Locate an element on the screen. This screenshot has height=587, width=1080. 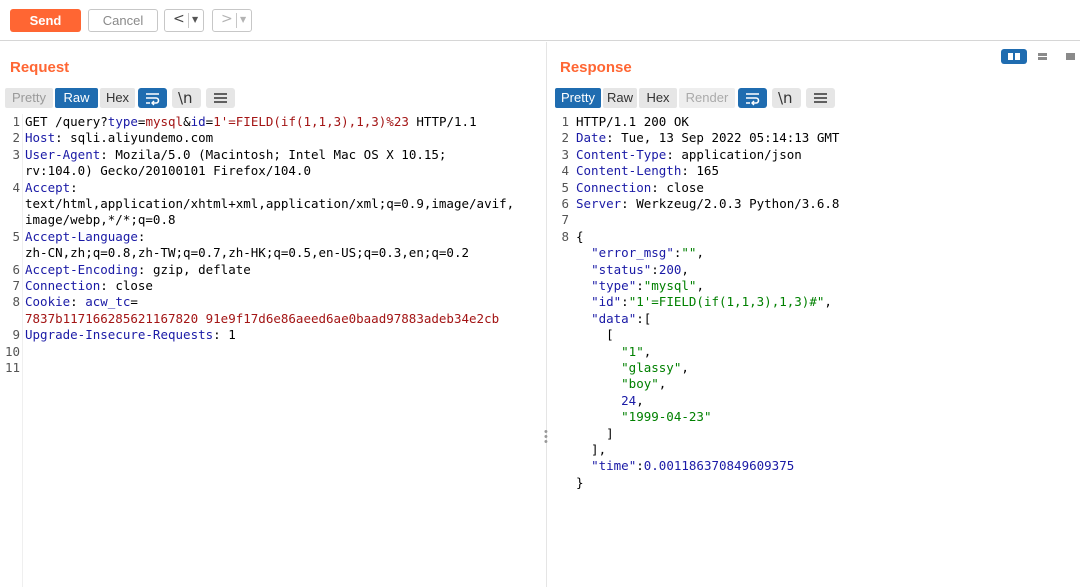
code-line: "1999-04-23" is located at coordinates (643, 417).